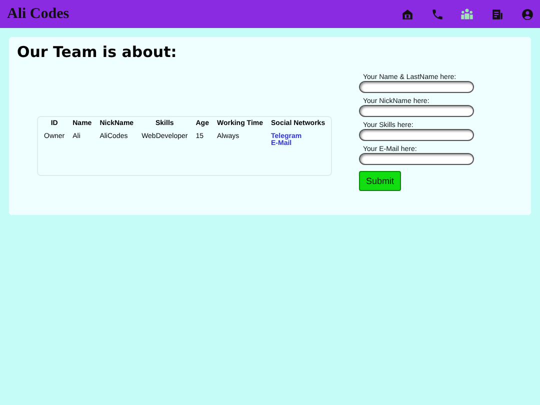 The width and height of the screenshot is (540, 405). What do you see at coordinates (527, 14) in the screenshot?
I see `account-icon` at bounding box center [527, 14].